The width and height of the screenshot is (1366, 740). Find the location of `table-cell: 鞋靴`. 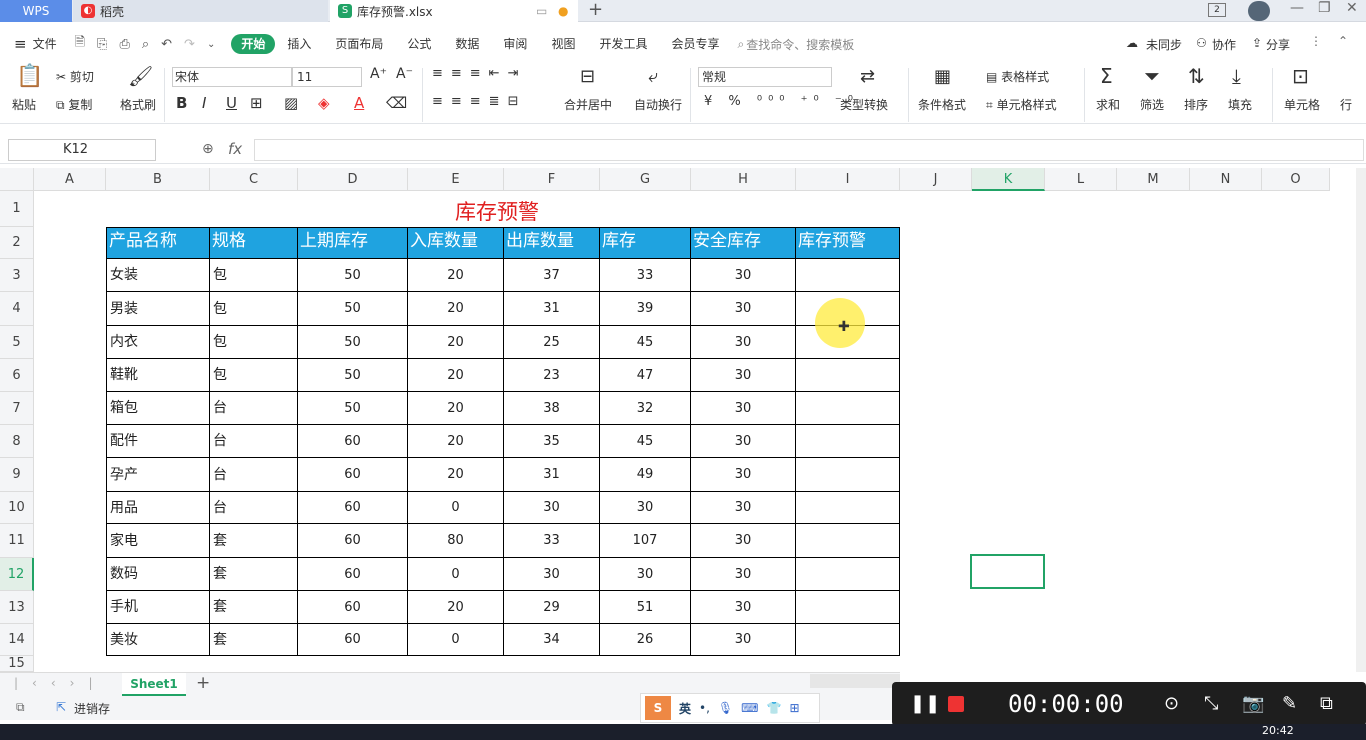

table-cell: 鞋靴 is located at coordinates (158, 375).